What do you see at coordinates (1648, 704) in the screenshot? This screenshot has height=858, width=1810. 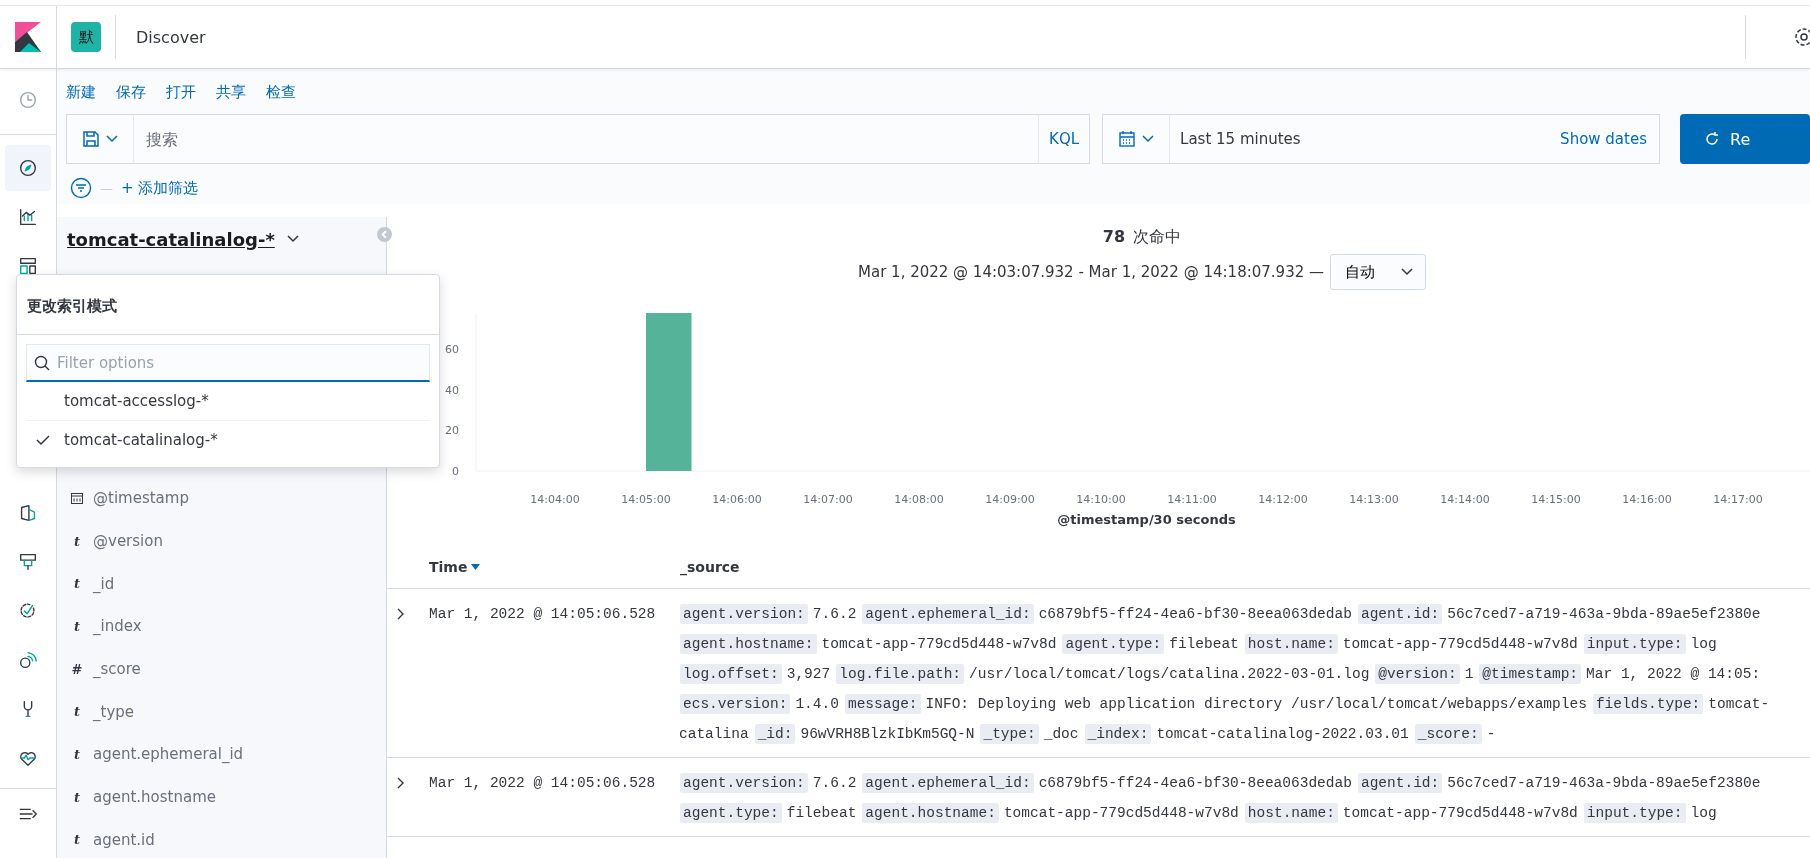 I see `source-field-key: fields.type:` at bounding box center [1648, 704].